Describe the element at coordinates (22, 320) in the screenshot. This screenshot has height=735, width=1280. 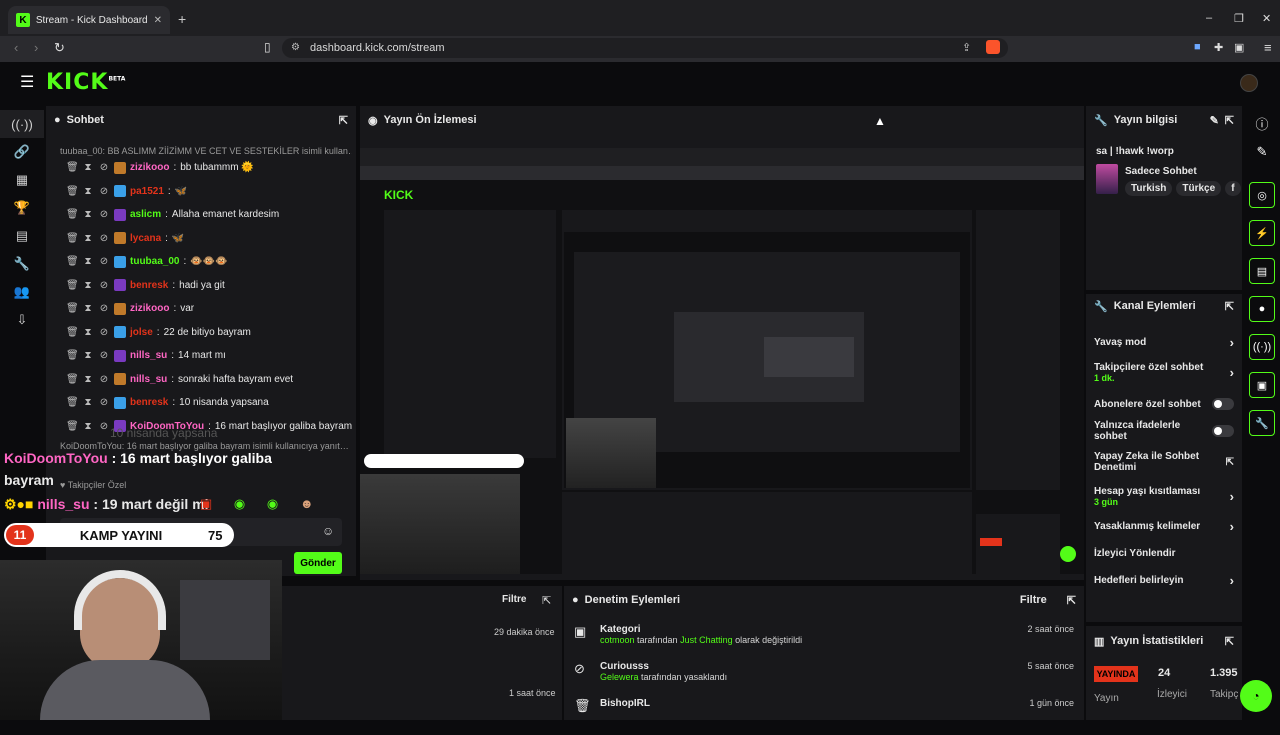
I see `upload-nav-icon: ⇩` at that location.